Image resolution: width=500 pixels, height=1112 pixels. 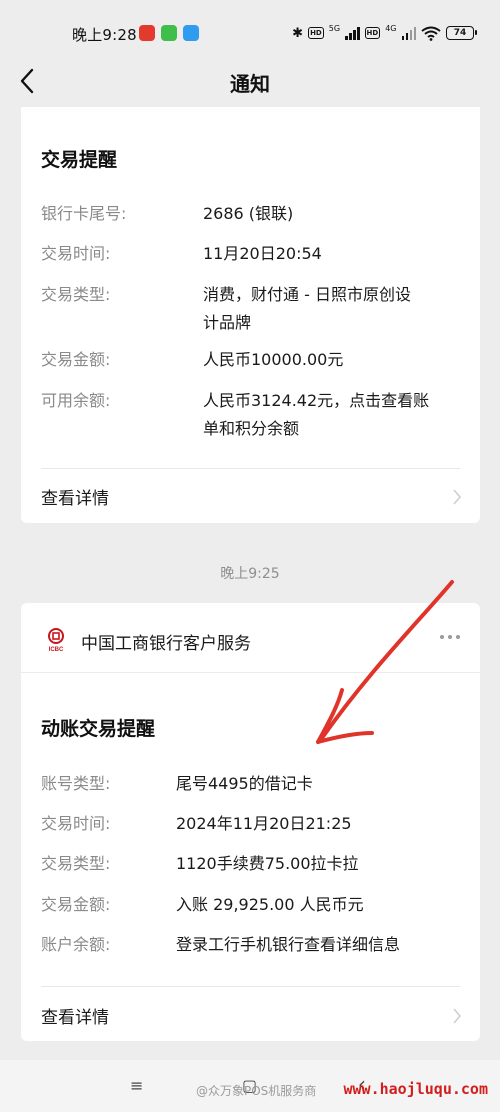 I want to click on info-row: 交易类型: 1120手续费75.00拉卡拉, so click(x=250, y=863).